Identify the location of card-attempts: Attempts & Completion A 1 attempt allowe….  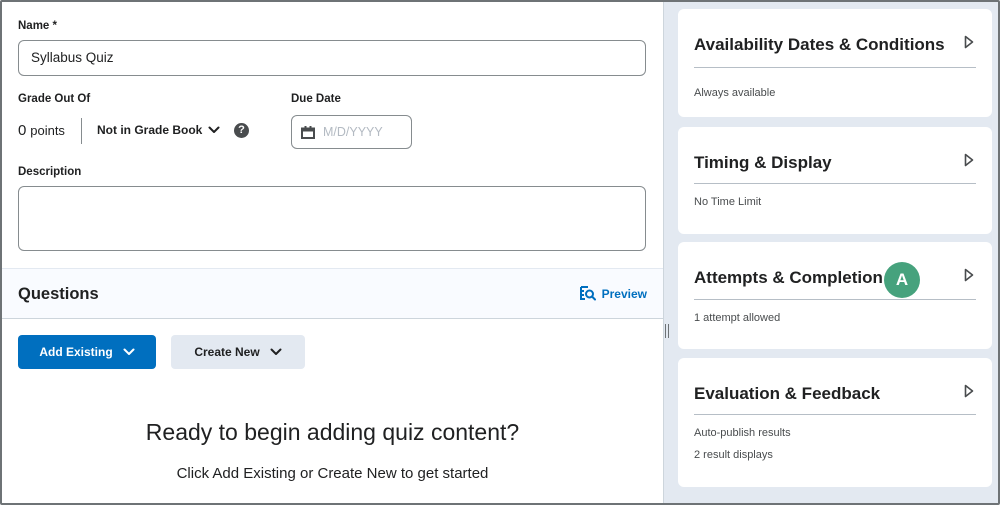
(835, 295).